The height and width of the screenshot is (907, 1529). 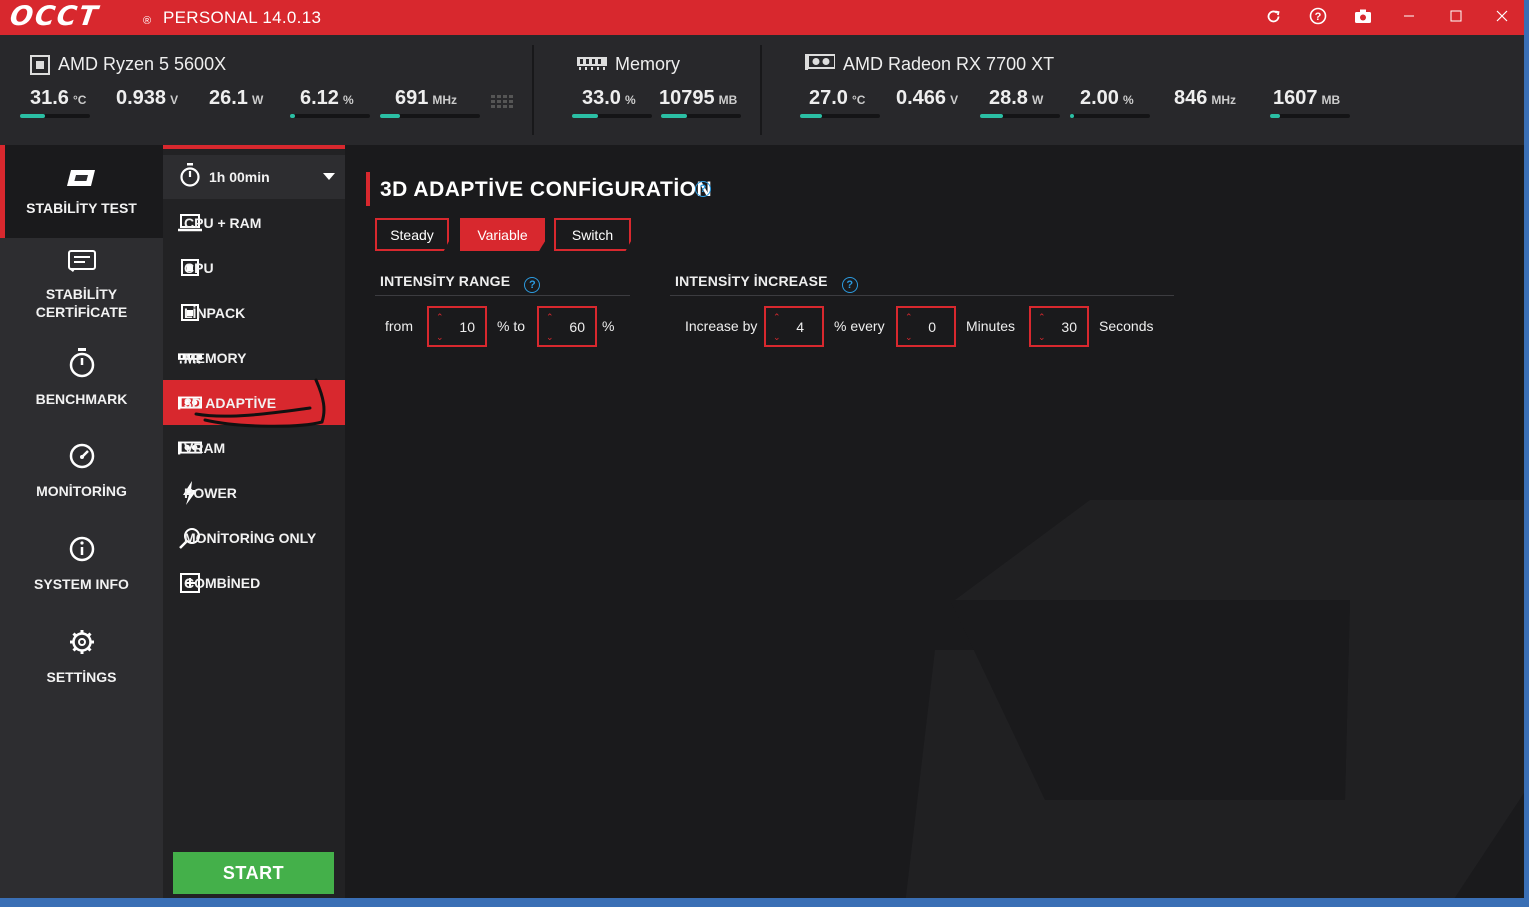 What do you see at coordinates (592, 234) in the screenshot?
I see `mode-button-switch: Switch` at bounding box center [592, 234].